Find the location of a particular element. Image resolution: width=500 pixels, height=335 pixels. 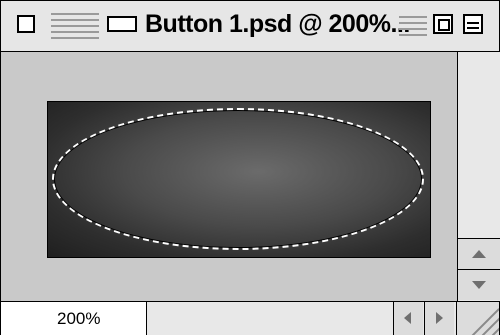

scroll-left-button is located at coordinates (408, 318).